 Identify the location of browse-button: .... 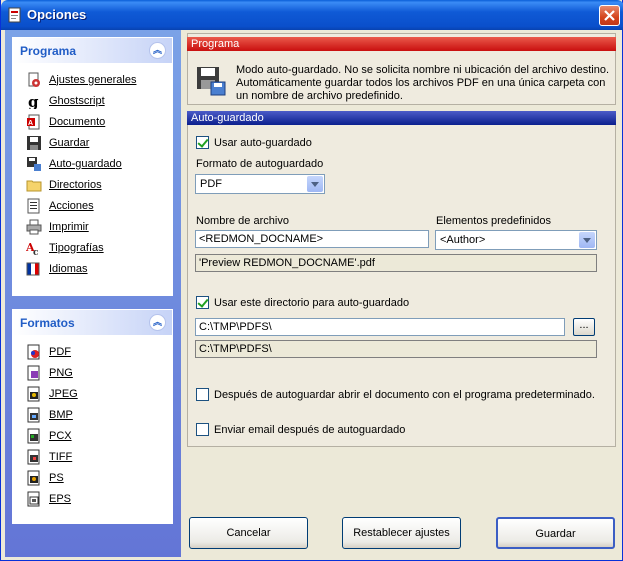
(584, 327).